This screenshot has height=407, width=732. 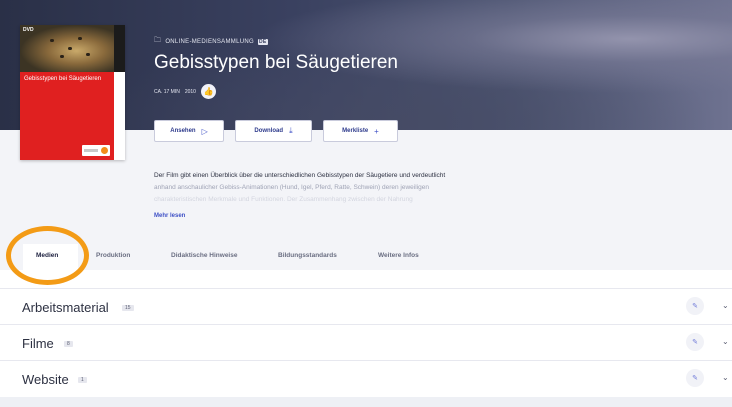 What do you see at coordinates (82, 380) in the screenshot?
I see `section-count: 1` at bounding box center [82, 380].